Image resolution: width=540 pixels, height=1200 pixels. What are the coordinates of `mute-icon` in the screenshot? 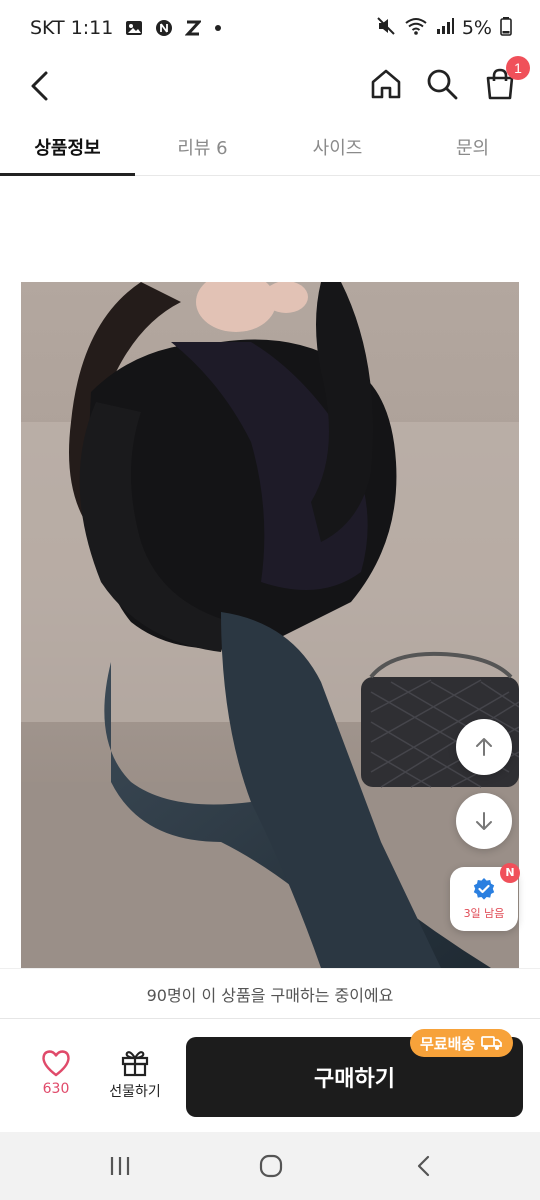 It's located at (386, 28).